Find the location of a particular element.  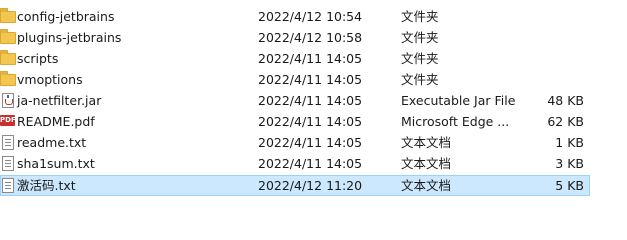

file-row: readme.txt 2022/4/11 14:05 文本文档 1 KB is located at coordinates (313, 142).